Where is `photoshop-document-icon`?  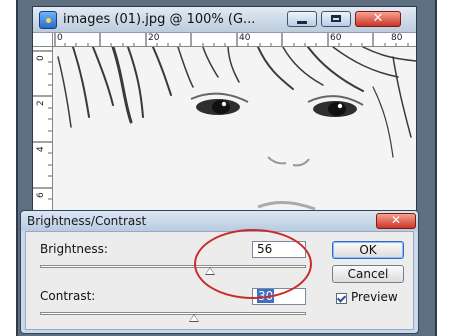 photoshop-document-icon is located at coordinates (48, 20).